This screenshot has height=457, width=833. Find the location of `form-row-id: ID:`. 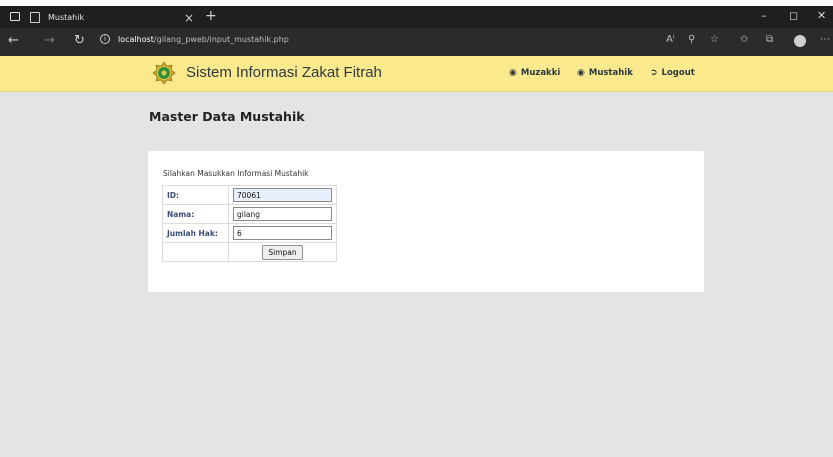

form-row-id: ID: is located at coordinates (249, 195).